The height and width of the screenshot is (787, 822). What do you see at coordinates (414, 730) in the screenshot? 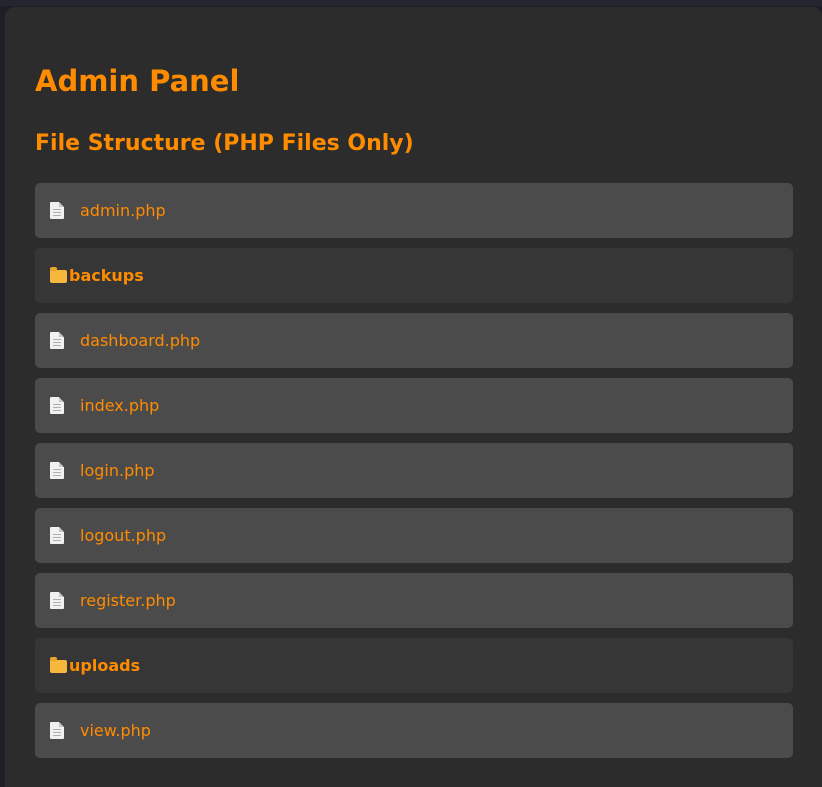
I see `file-row-view: view.php` at bounding box center [414, 730].